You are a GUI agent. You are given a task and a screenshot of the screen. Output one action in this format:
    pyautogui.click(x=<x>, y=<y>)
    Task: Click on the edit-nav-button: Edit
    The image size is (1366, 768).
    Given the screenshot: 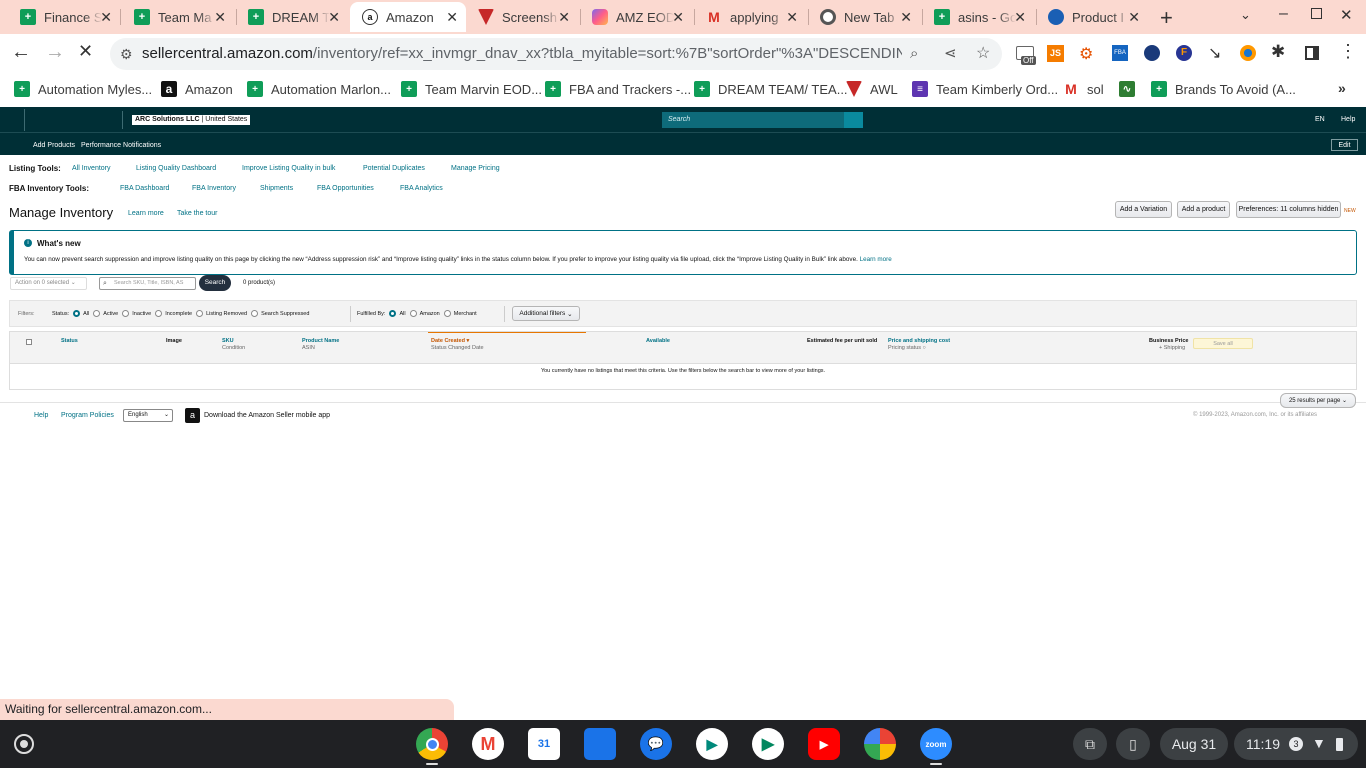 What is the action you would take?
    pyautogui.click(x=1344, y=145)
    